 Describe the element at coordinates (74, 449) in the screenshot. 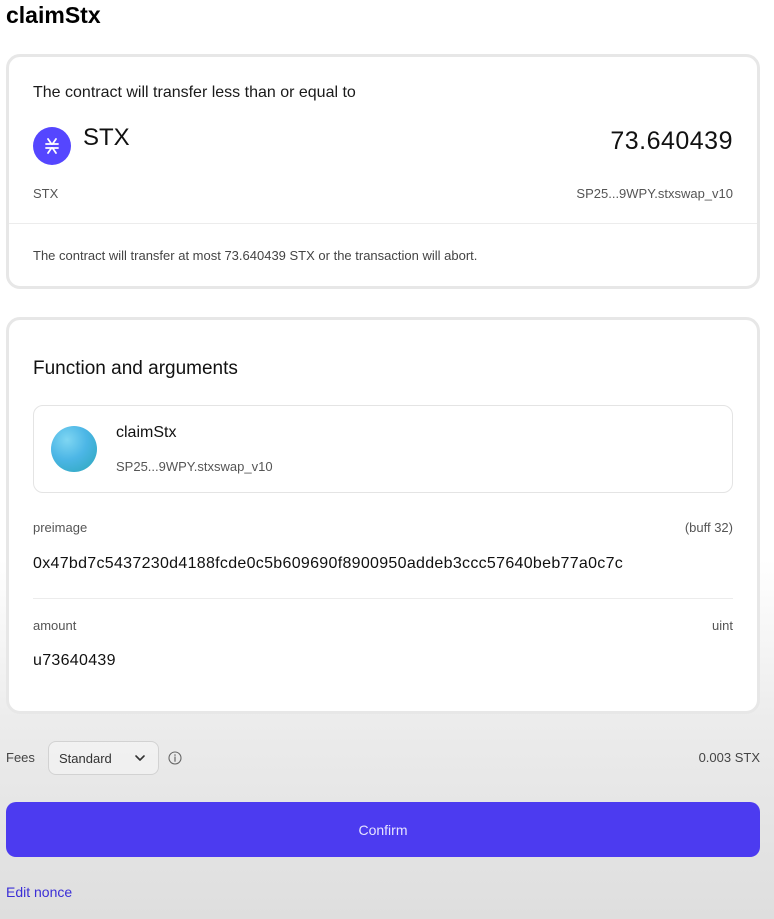

I see `contract-avatar` at that location.